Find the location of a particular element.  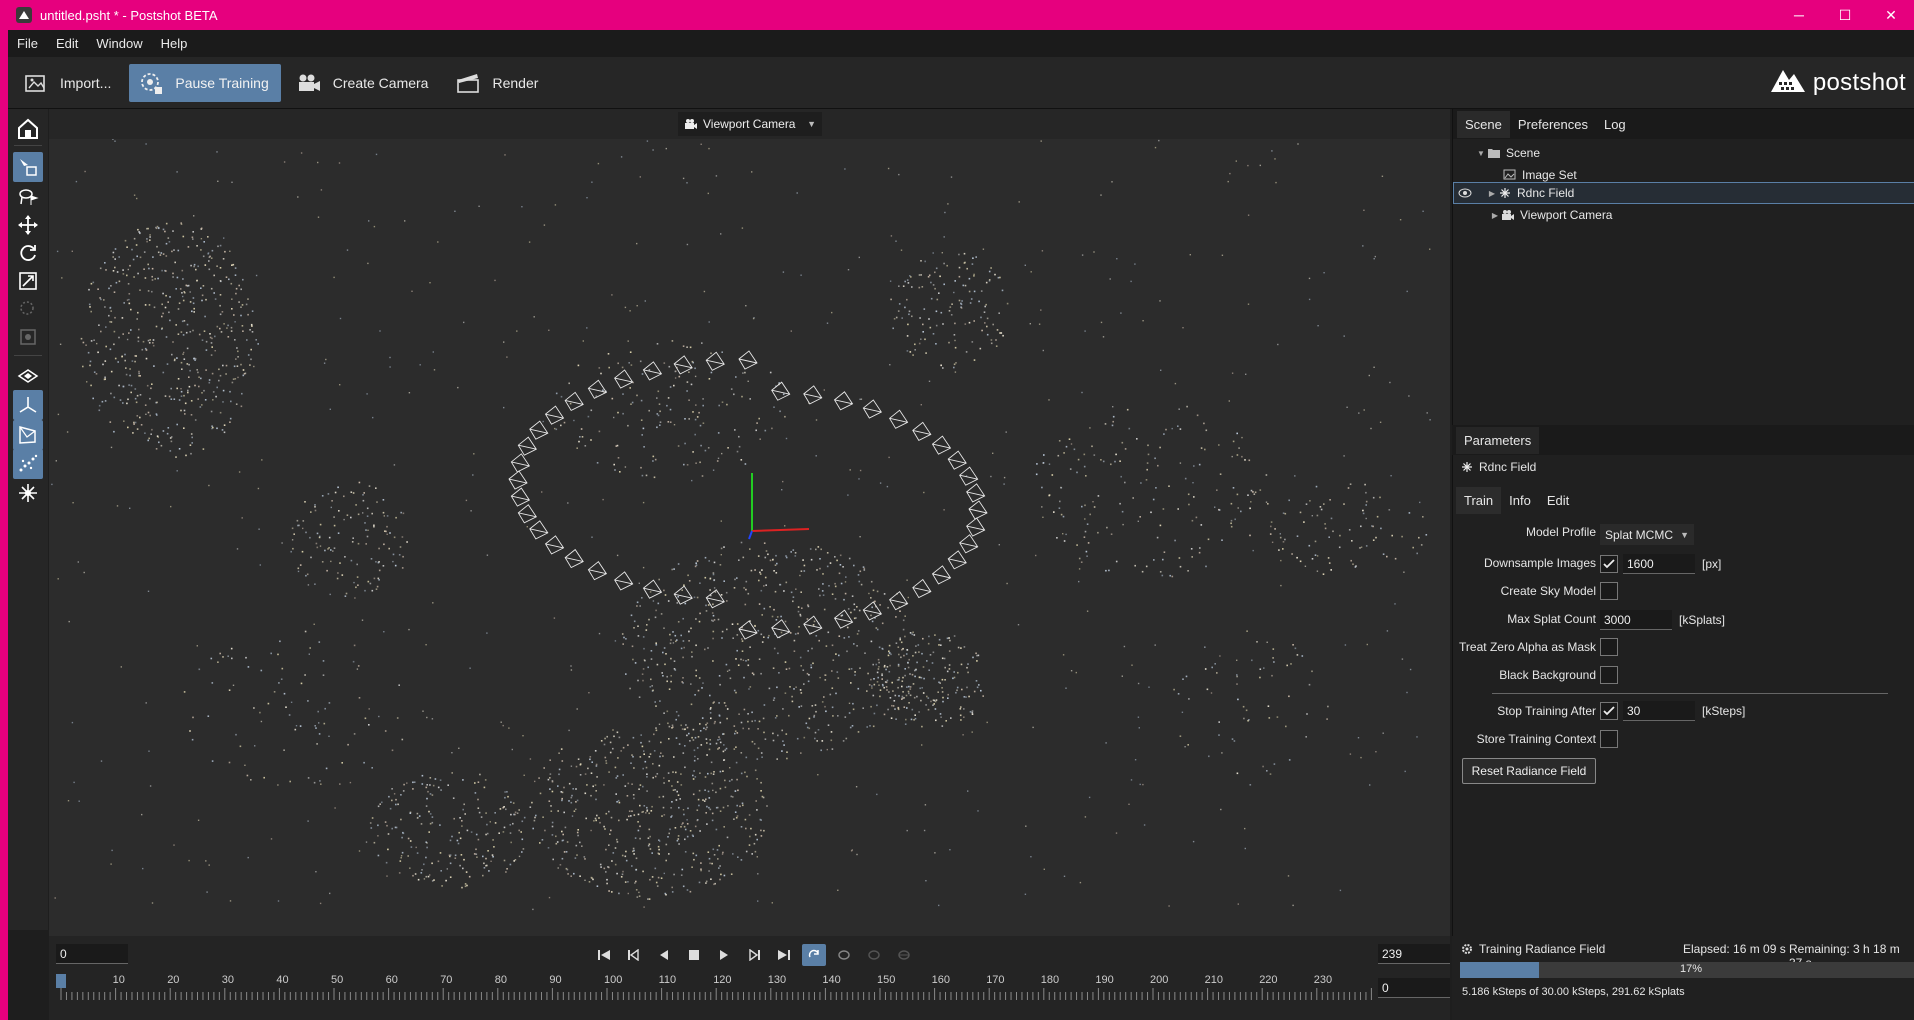

app-icon is located at coordinates (24, 15).